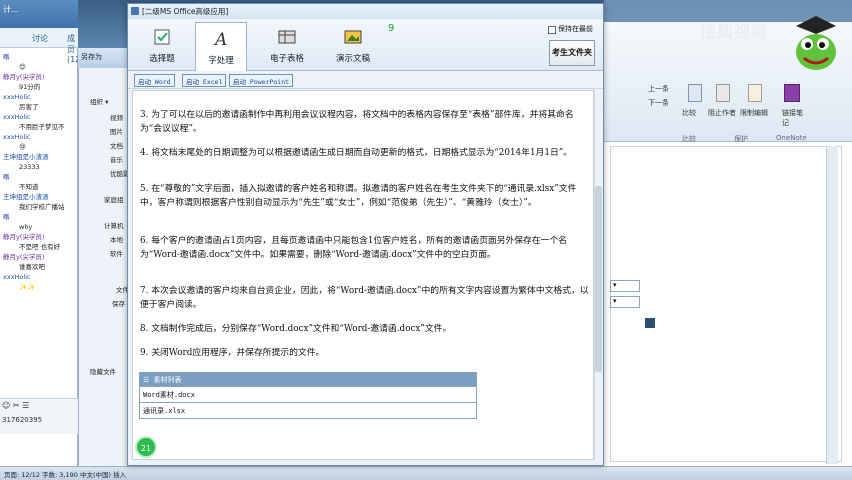 This screenshot has height=480, width=852. Describe the element at coordinates (162, 46) in the screenshot. I see `tab-choice-questions: 选择题` at that location.